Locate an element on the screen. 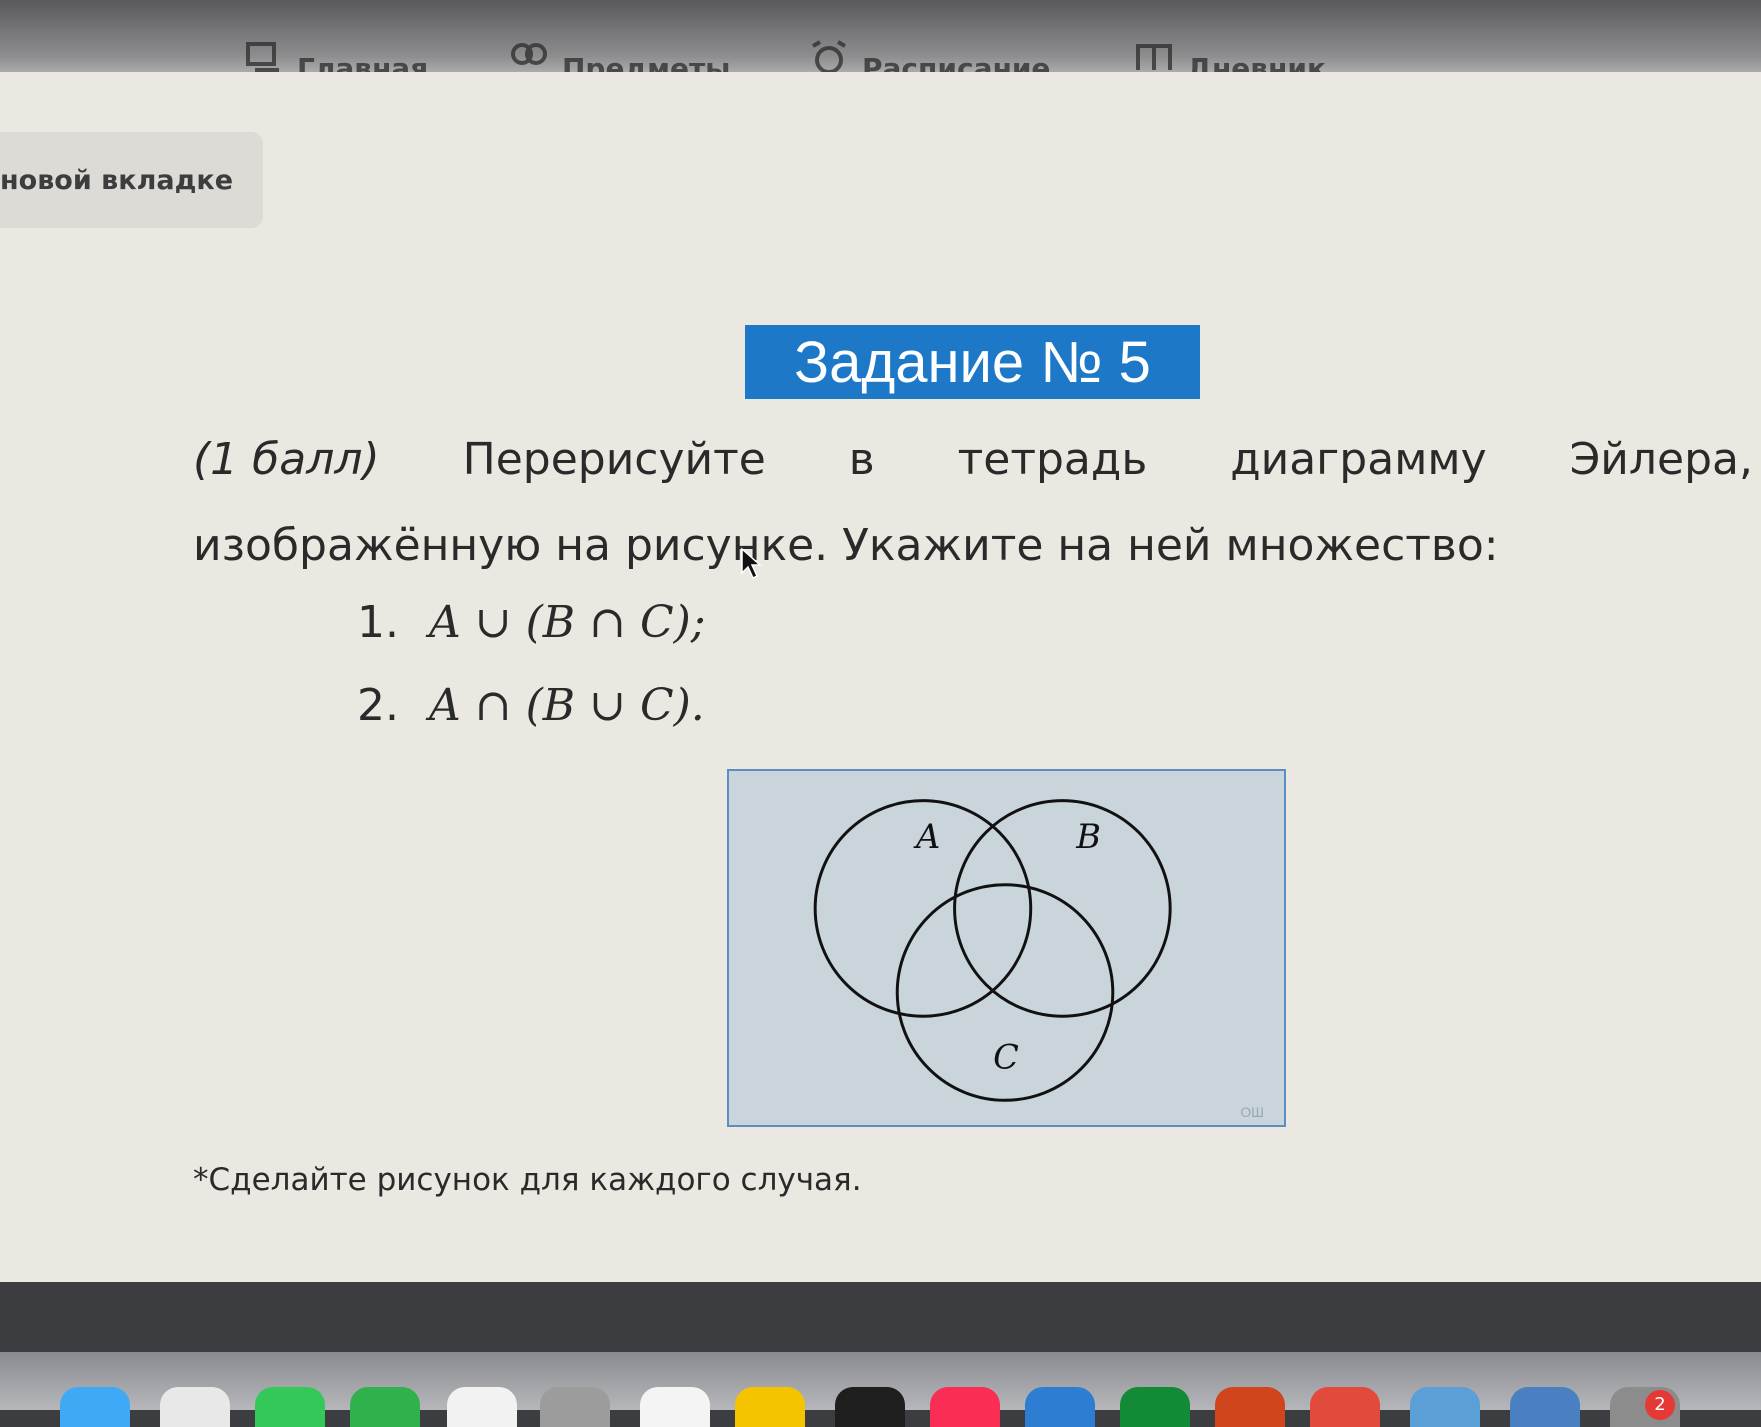 This screenshot has width=1761, height=1427. pdf-reader-icon is located at coordinates (1345, 1407).